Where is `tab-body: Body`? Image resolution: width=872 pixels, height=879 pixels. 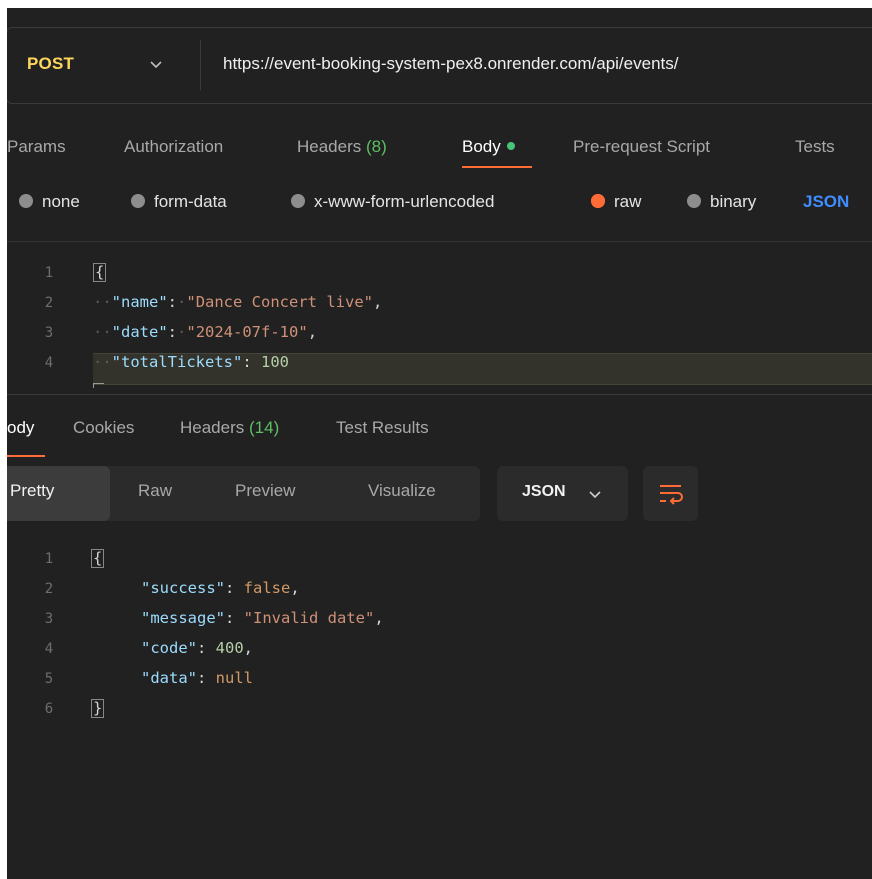 tab-body: Body is located at coordinates (488, 147).